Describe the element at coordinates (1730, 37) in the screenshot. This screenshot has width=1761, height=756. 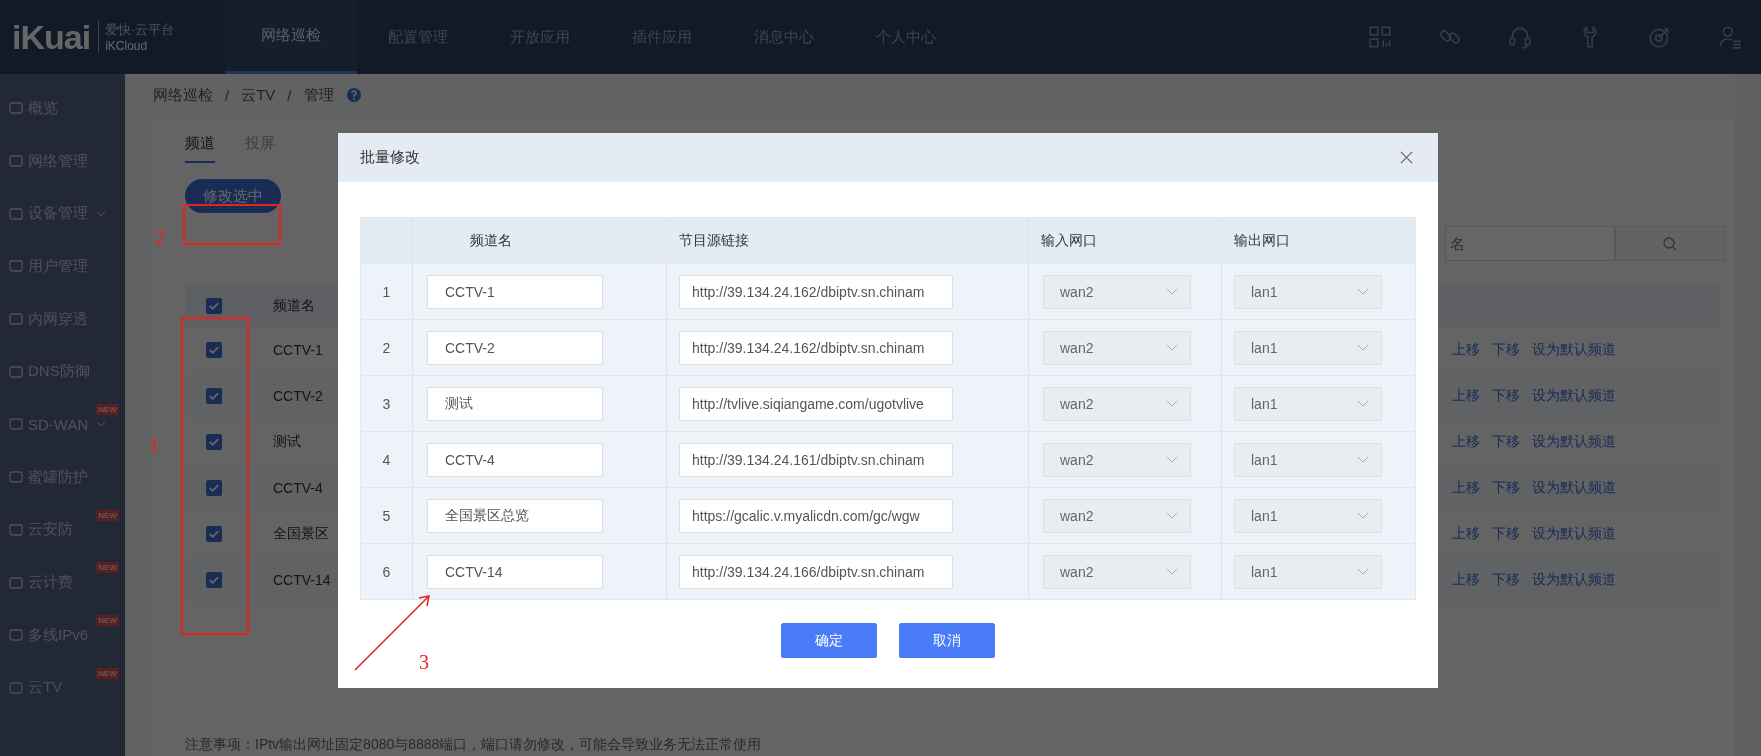
I see `user-icon` at that location.